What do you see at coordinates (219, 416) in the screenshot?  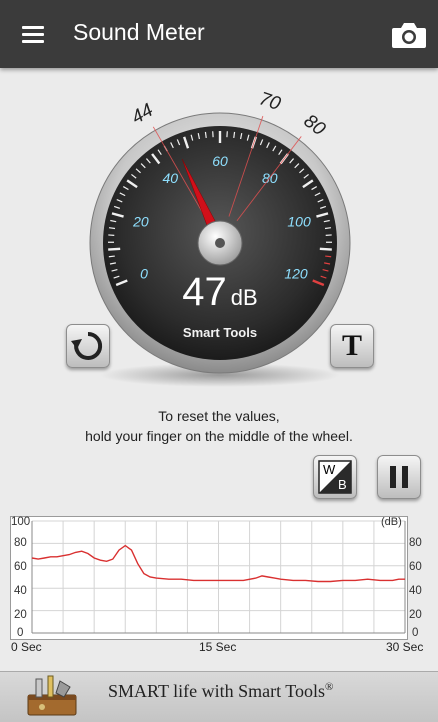 I see `hint-line-1: To reset the values,` at bounding box center [219, 416].